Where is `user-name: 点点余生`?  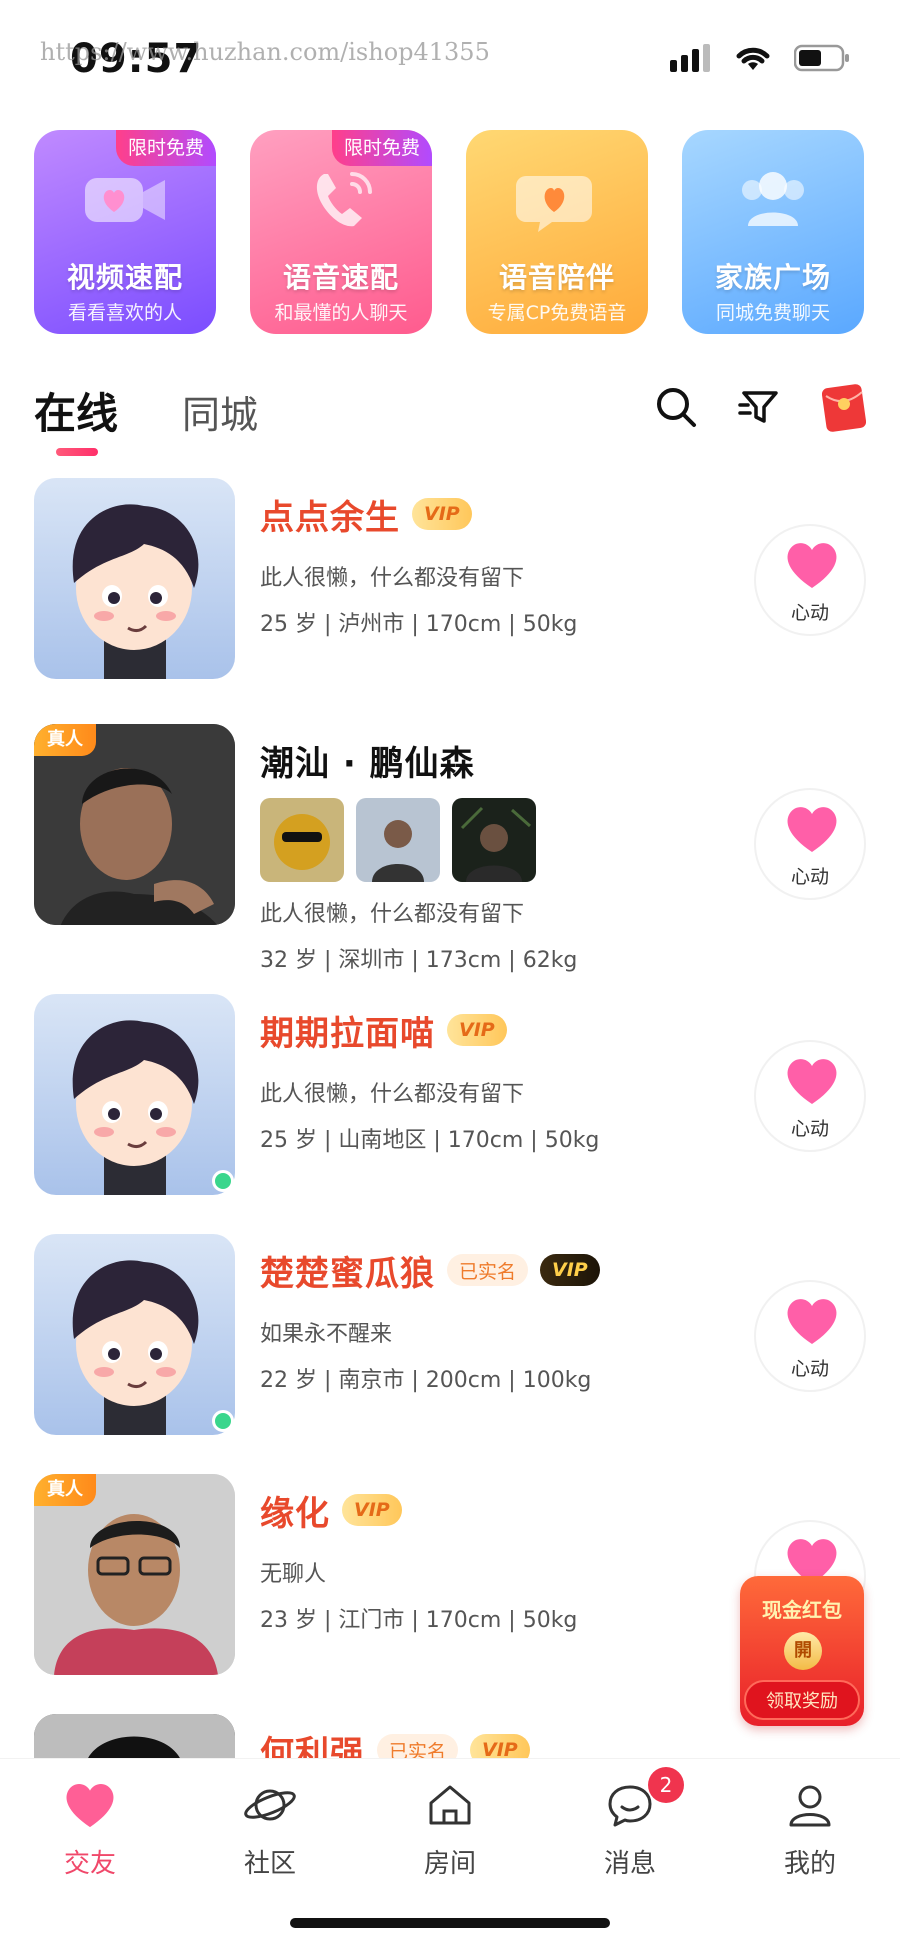 user-name: 点点余生 is located at coordinates (330, 517).